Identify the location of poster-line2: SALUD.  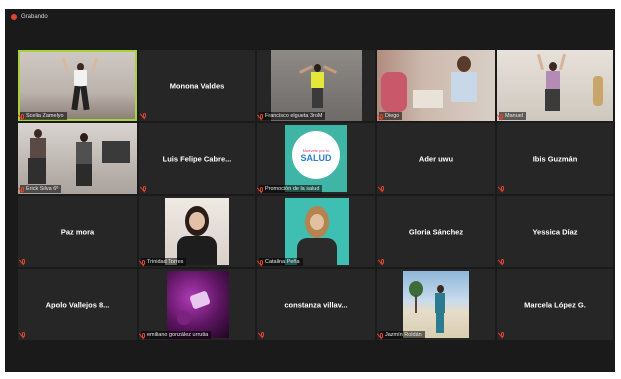
(316, 157).